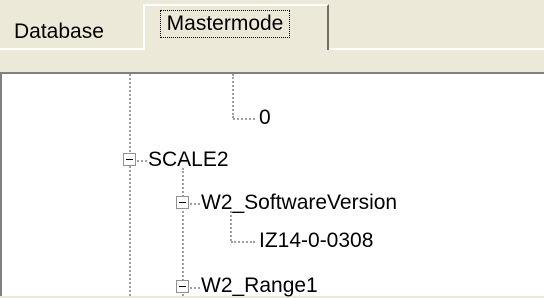  I want to click on tree-node: W2_Range1, so click(259, 286).